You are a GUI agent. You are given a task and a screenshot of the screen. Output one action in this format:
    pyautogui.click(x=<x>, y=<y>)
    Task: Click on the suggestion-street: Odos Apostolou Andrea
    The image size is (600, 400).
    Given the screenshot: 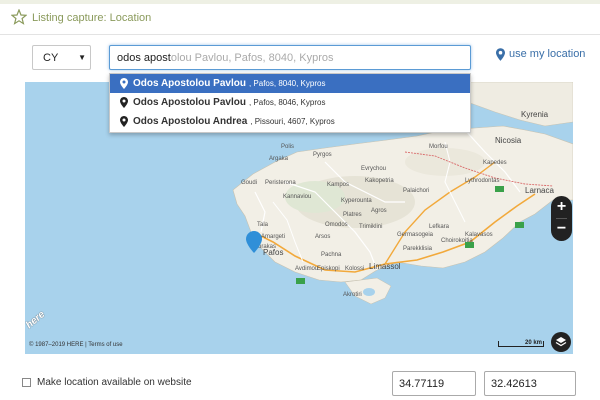 What is the action you would take?
    pyautogui.click(x=190, y=121)
    